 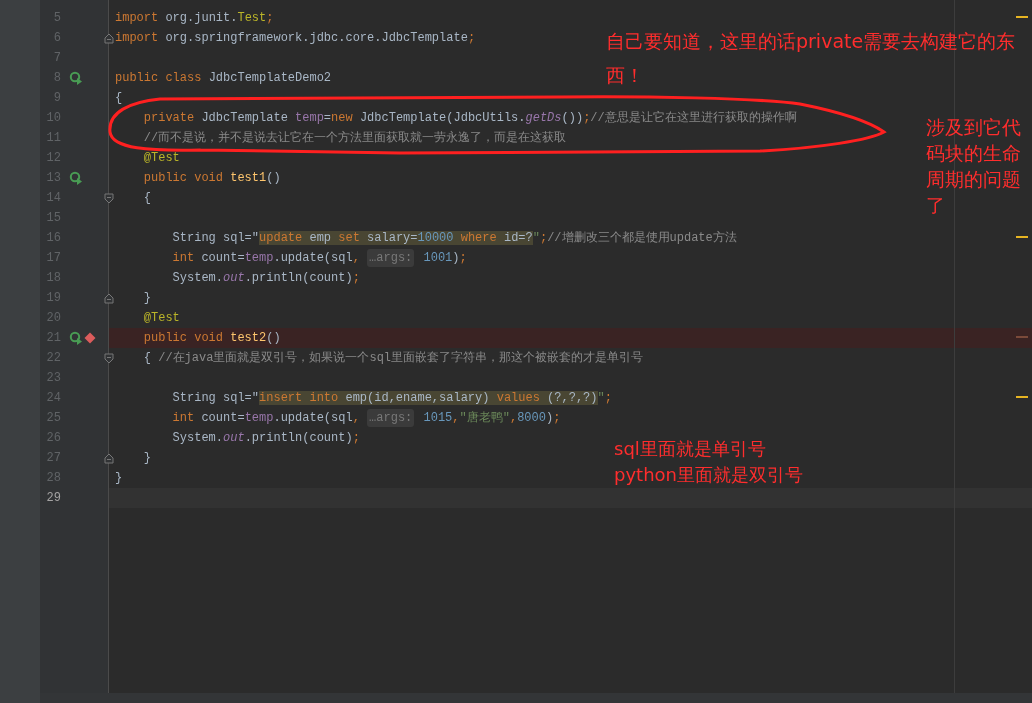 I want to click on annotation-note: python里面就是双引号, so click(x=708, y=475).